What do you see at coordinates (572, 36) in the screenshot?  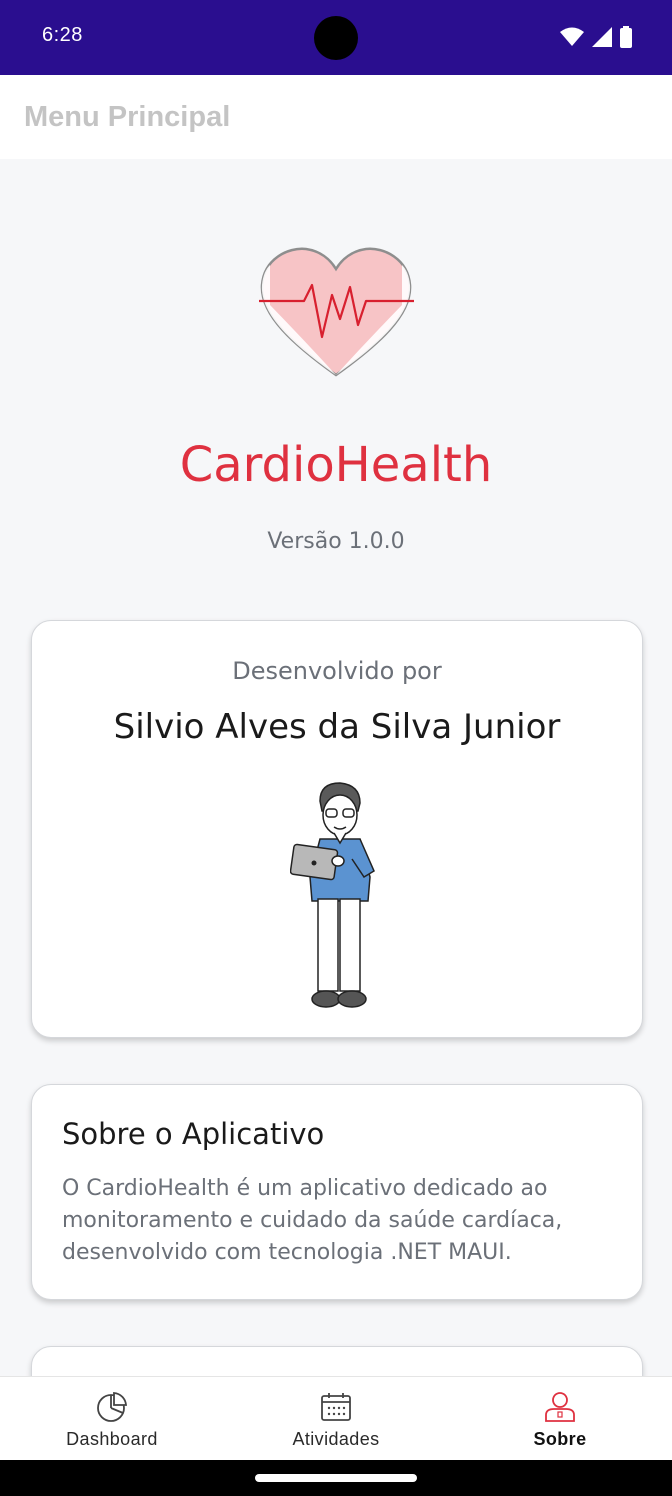 I see `wifi-icon` at bounding box center [572, 36].